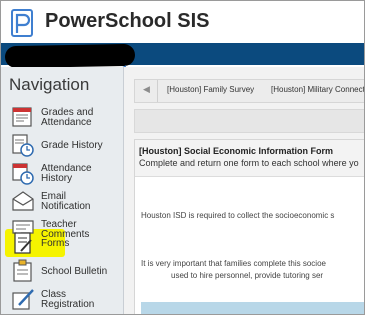 Image resolution: width=365 pixels, height=315 pixels. Describe the element at coordinates (72, 145) in the screenshot. I see `sidebar-item-label: Grade History` at that location.